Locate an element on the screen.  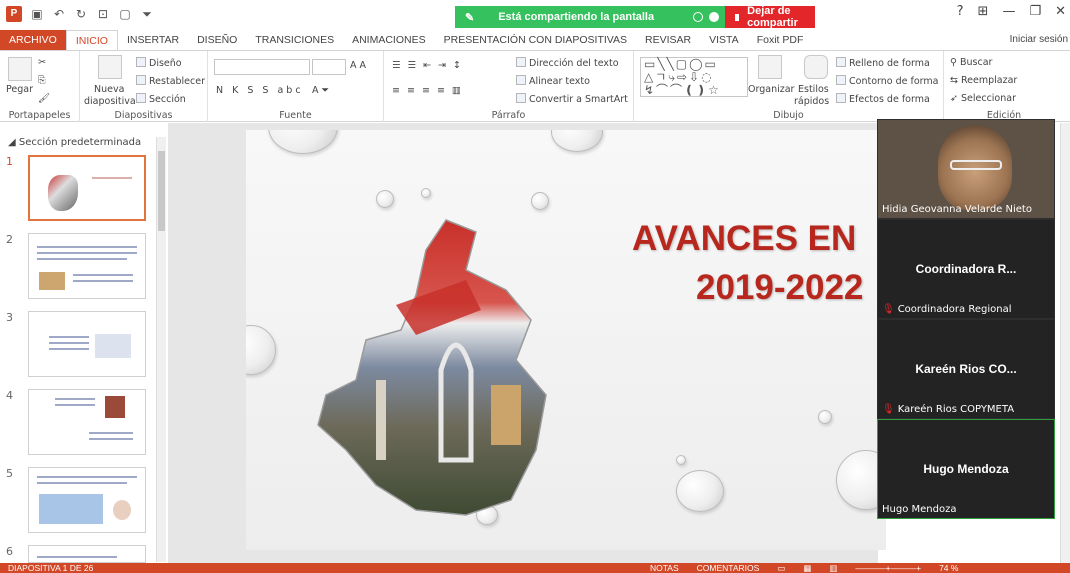
arrange-button: Organizar is located at coordinates (771, 89).